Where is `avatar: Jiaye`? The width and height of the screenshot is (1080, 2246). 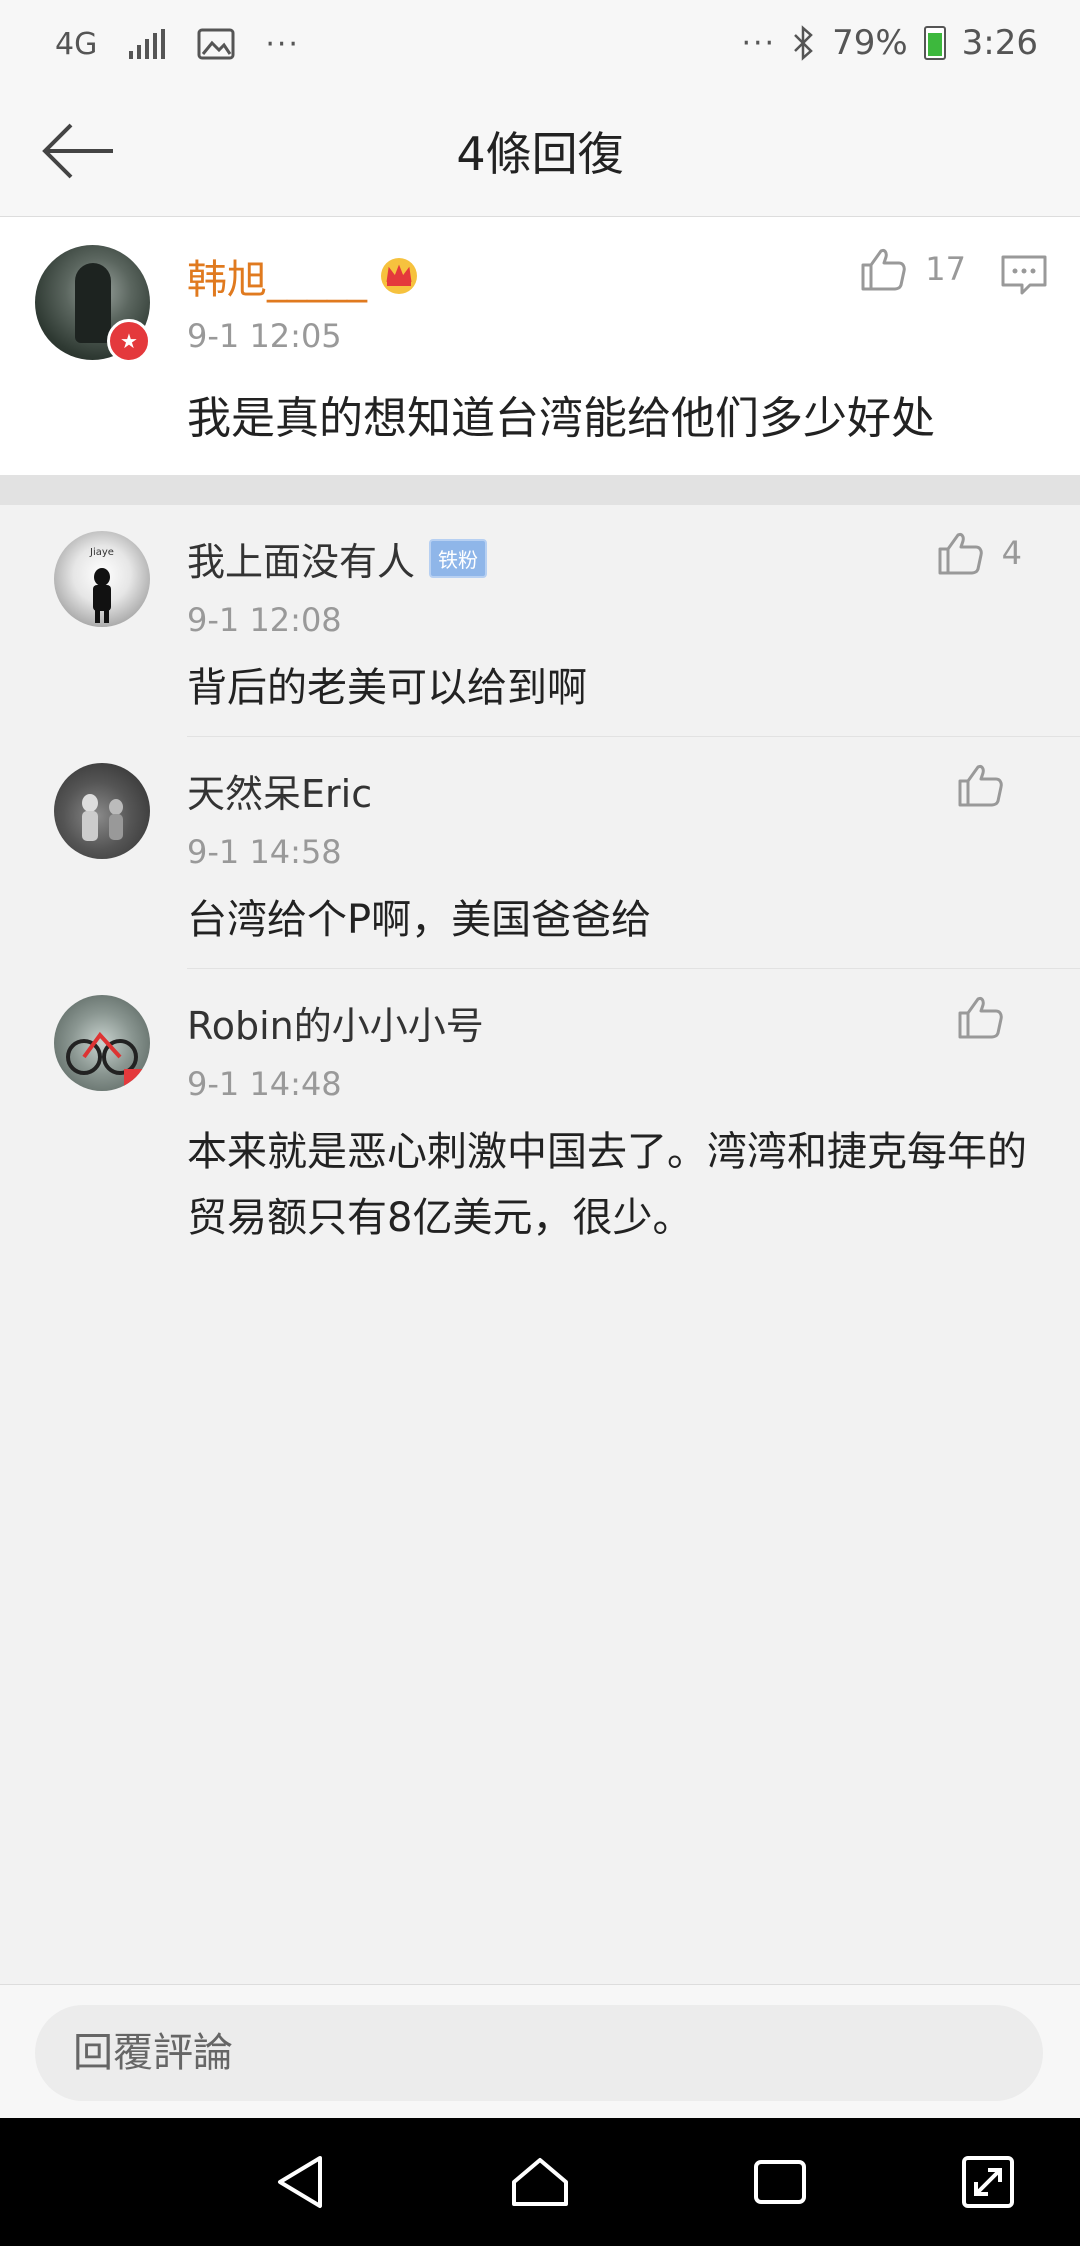 avatar: Jiaye is located at coordinates (102, 579).